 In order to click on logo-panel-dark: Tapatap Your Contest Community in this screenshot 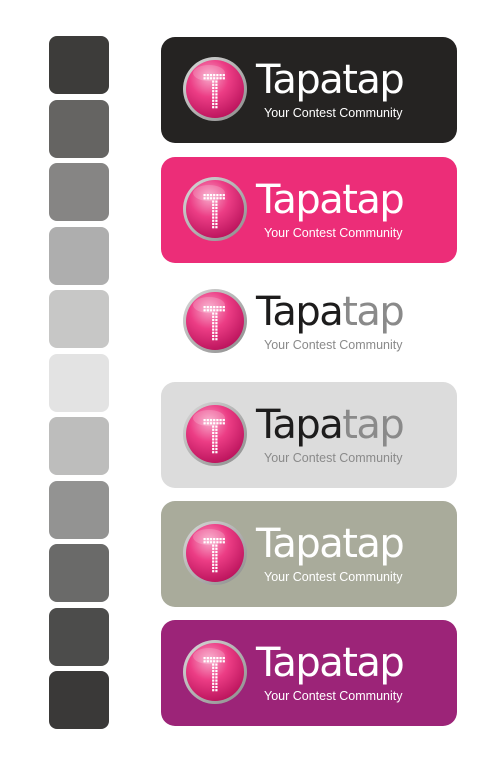, I will do `click(309, 90)`.